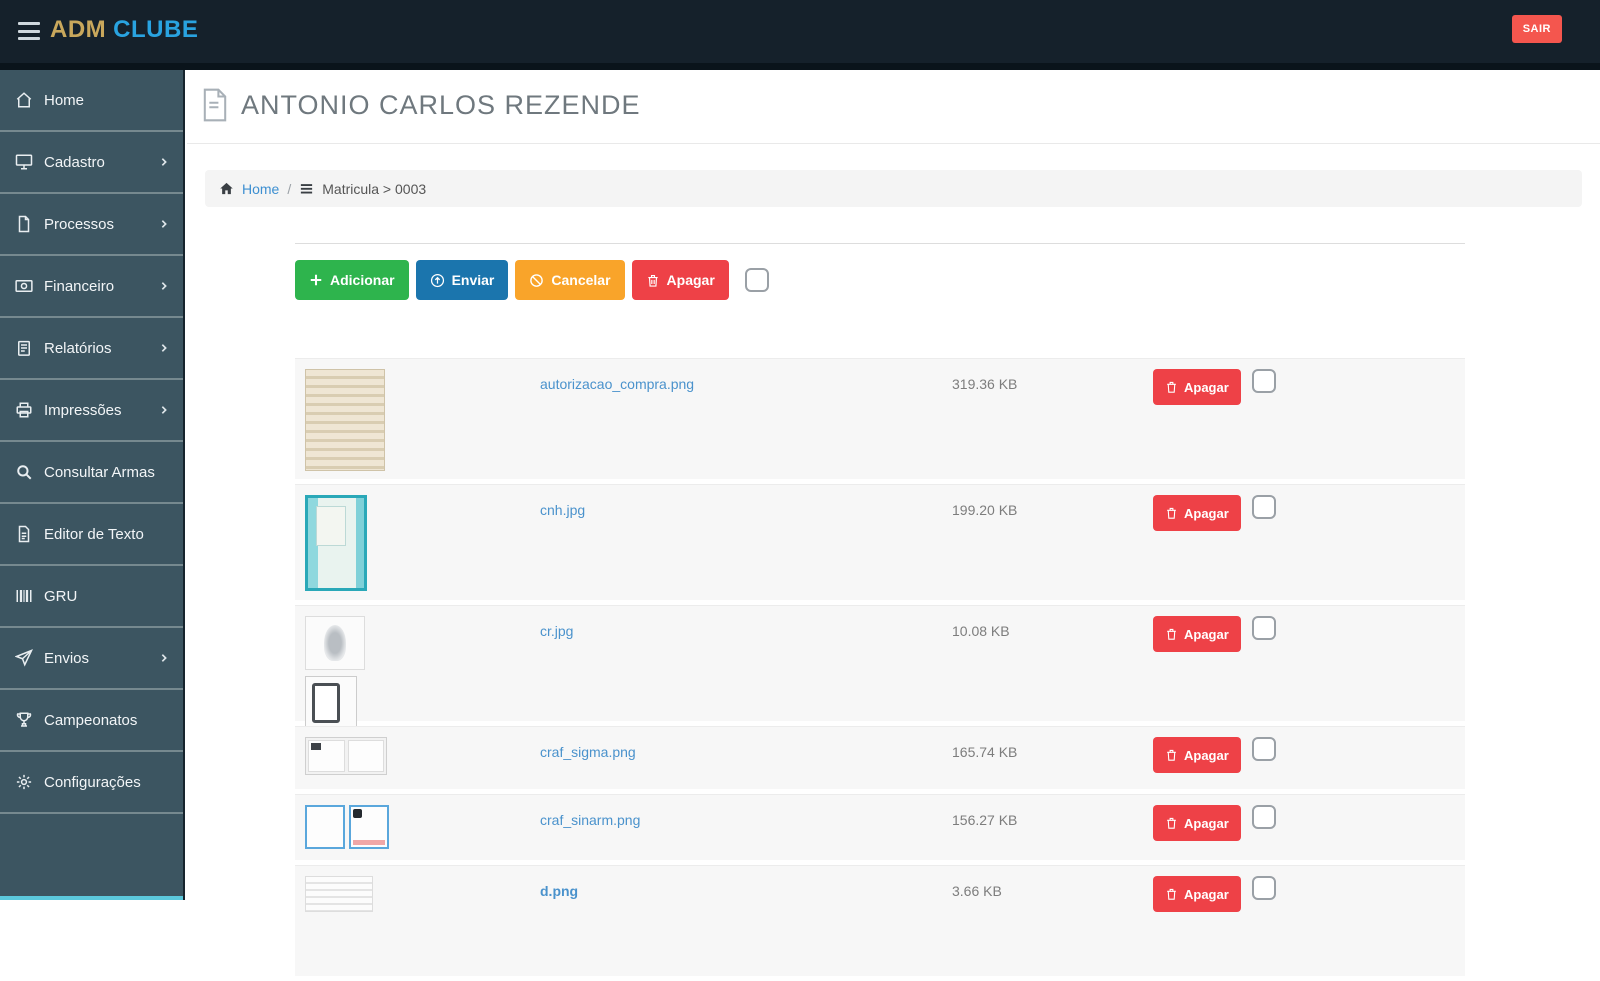 The width and height of the screenshot is (1600, 981). I want to click on page-title: ANTONIO CARLOS REZENDE, so click(441, 104).